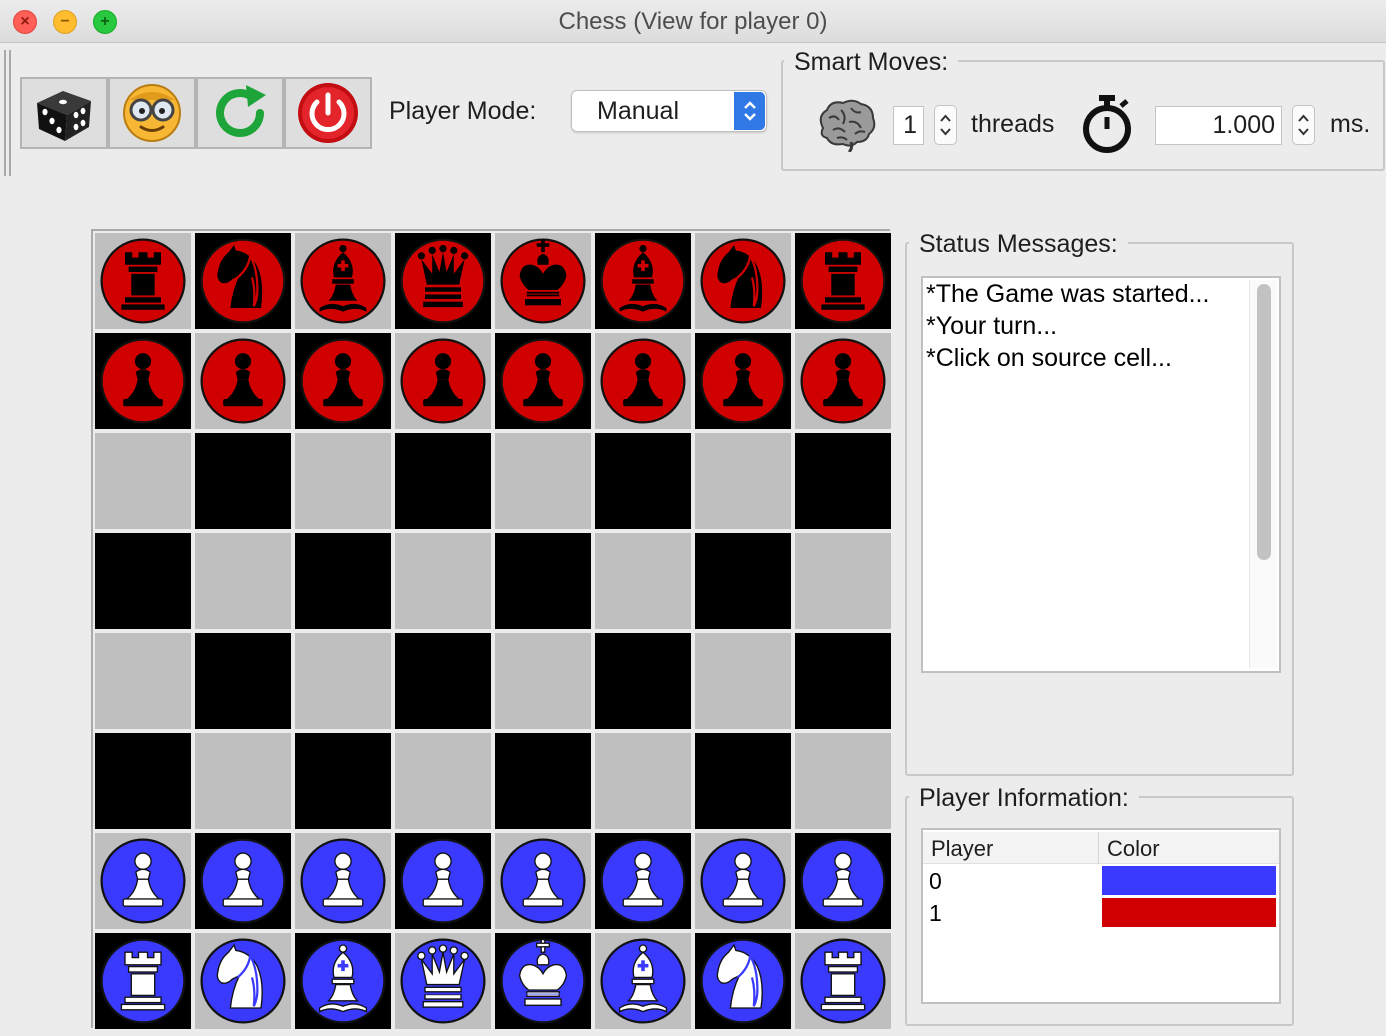 This screenshot has height=1036, width=1386. What do you see at coordinates (935, 913) in the screenshot?
I see `player-id-cell: 1` at bounding box center [935, 913].